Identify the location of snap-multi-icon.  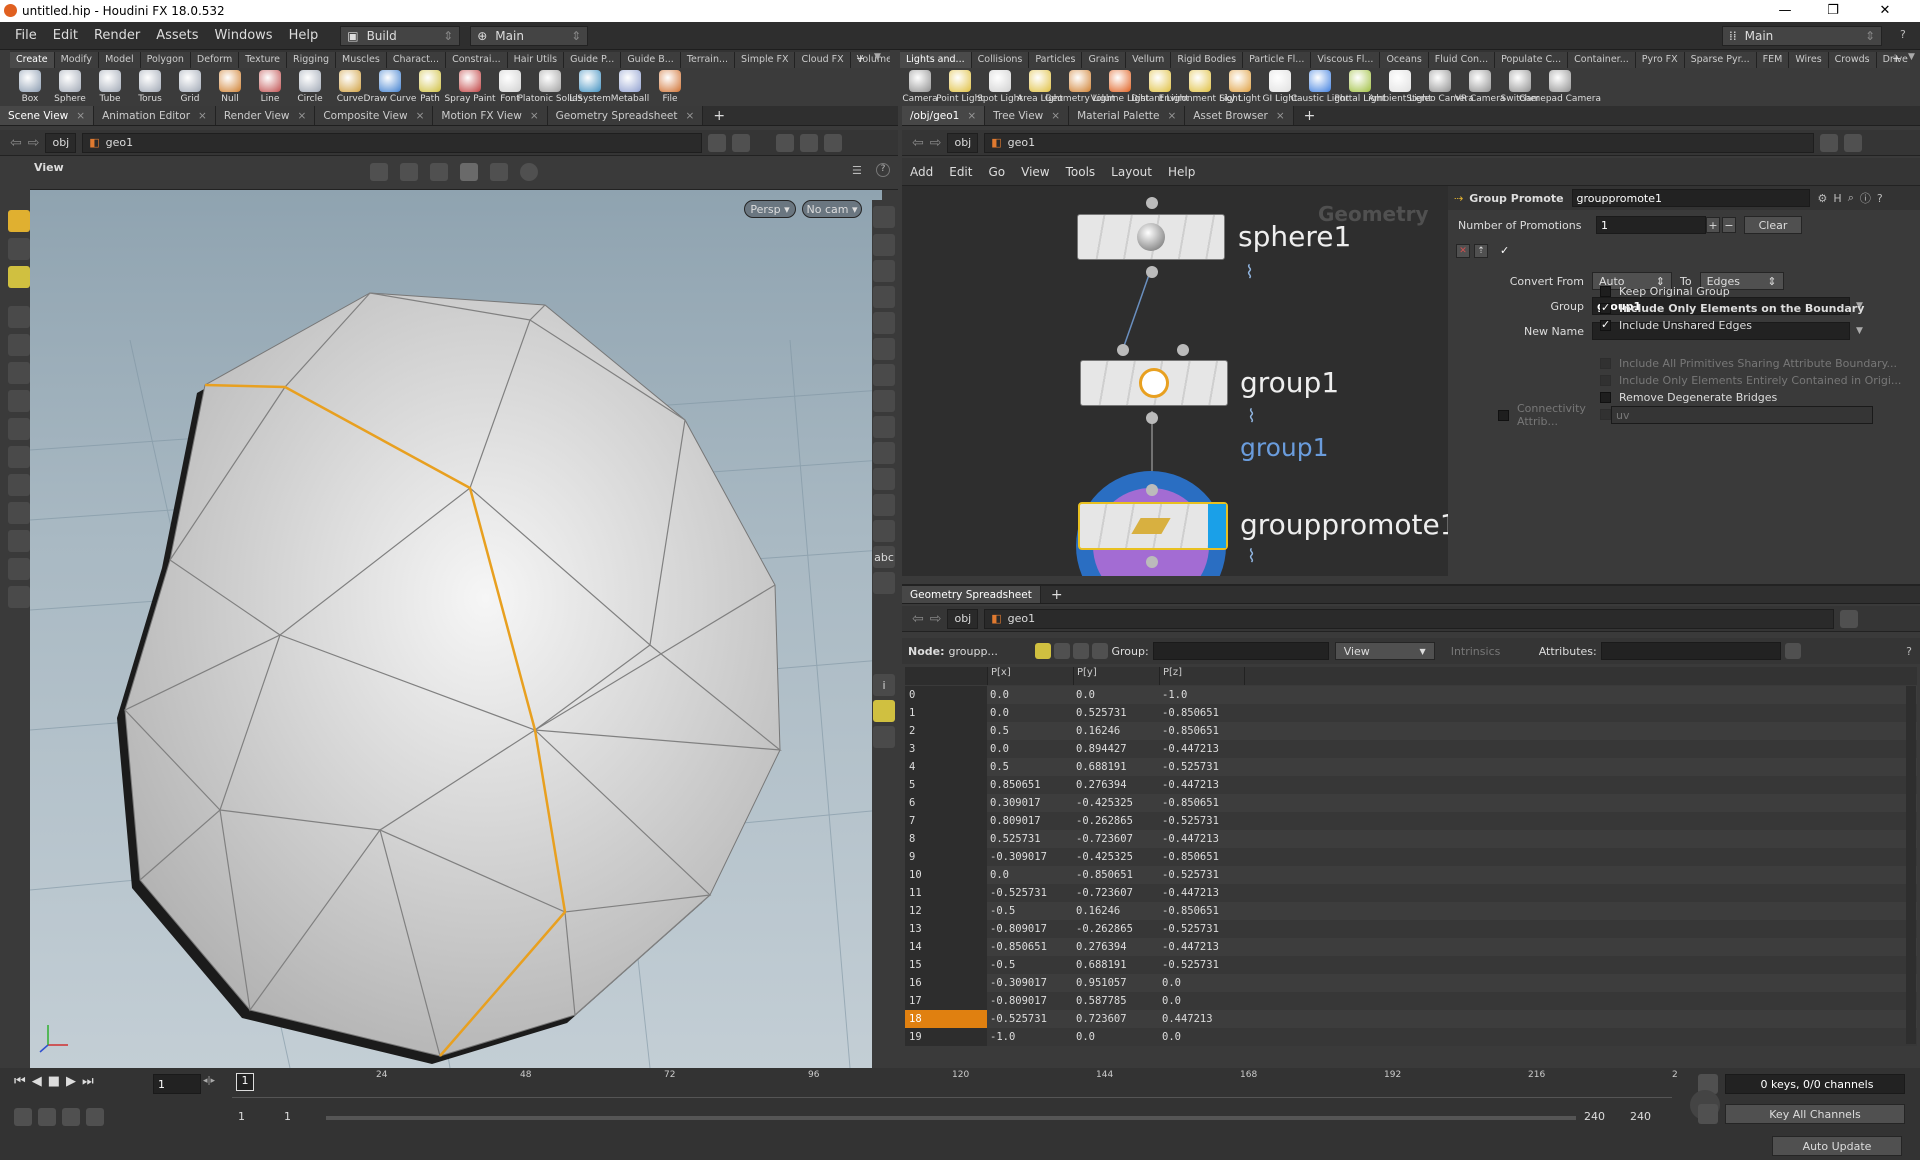
(19, 597).